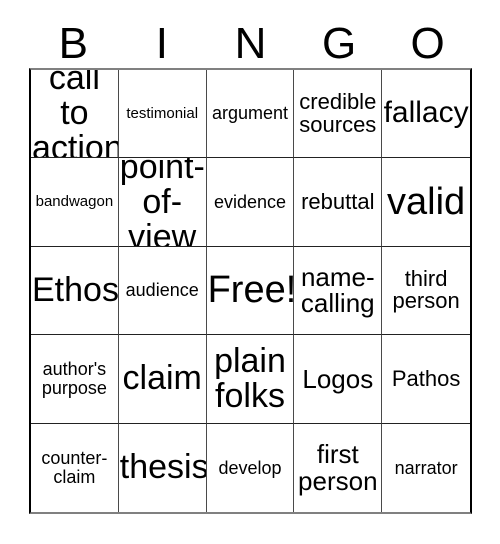 The width and height of the screenshot is (500, 544). I want to click on bingo-cell-label: claim, so click(162, 378).